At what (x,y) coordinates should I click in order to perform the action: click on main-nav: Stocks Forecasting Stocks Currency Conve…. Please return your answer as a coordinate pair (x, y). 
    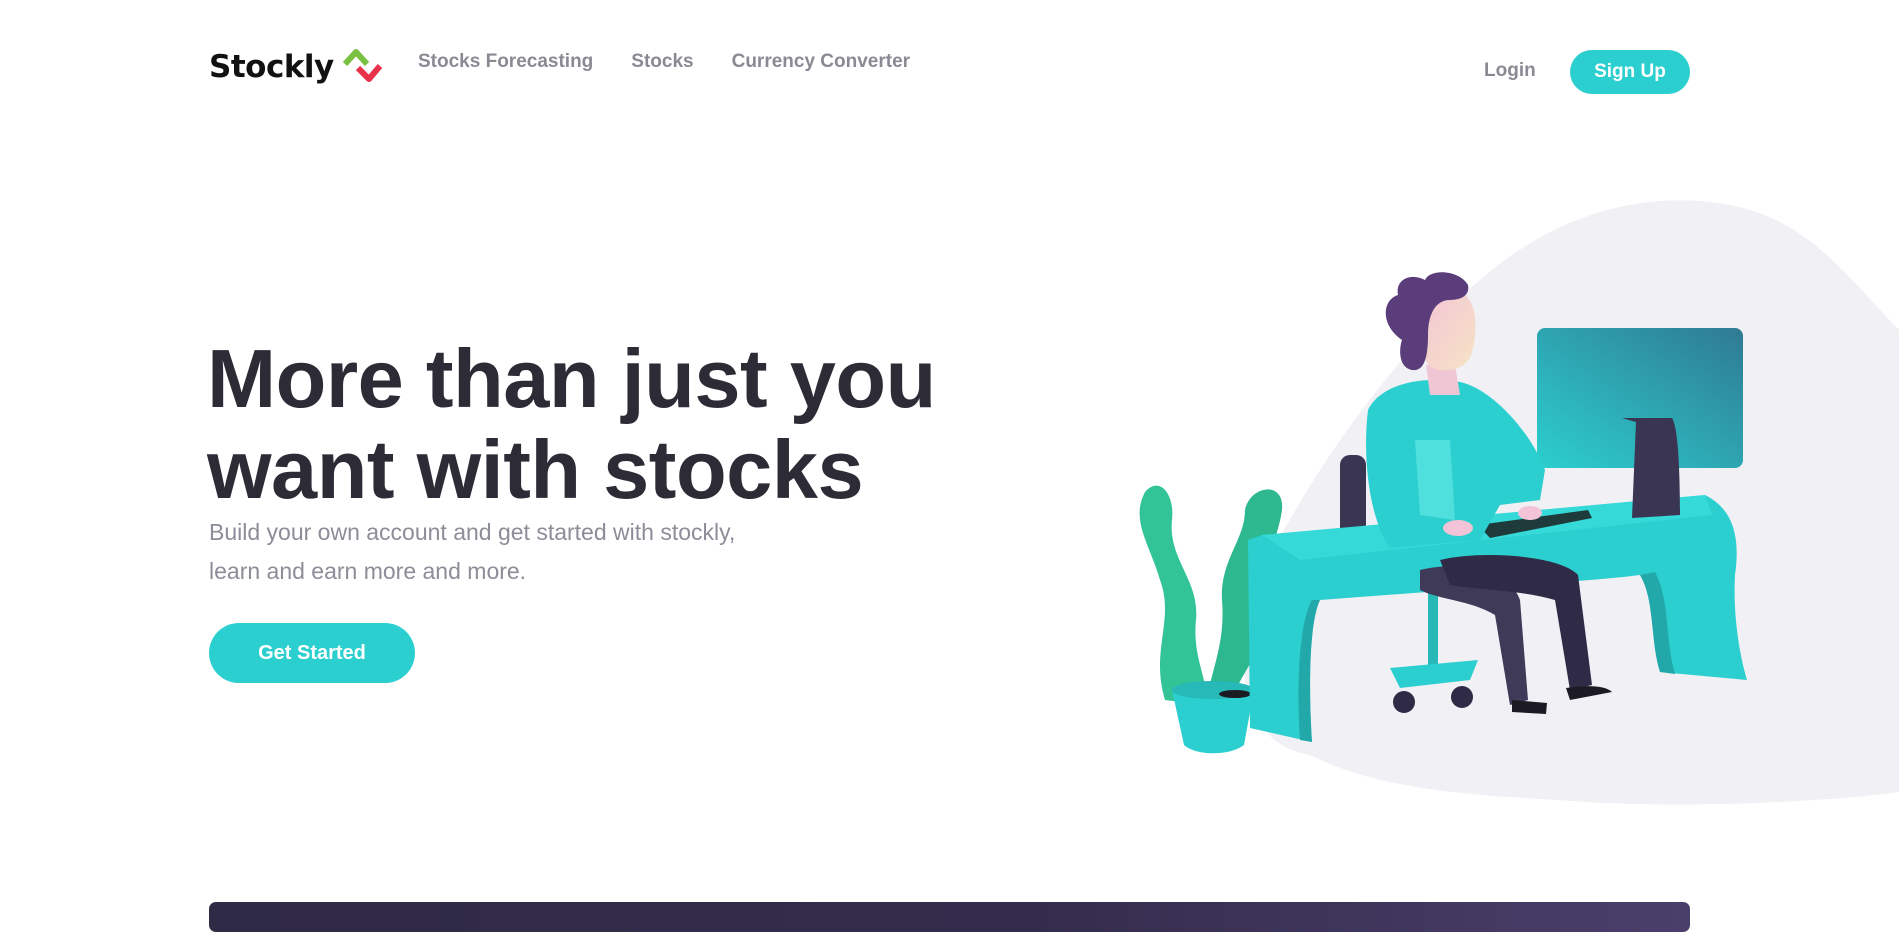
    Looking at the image, I should click on (664, 62).